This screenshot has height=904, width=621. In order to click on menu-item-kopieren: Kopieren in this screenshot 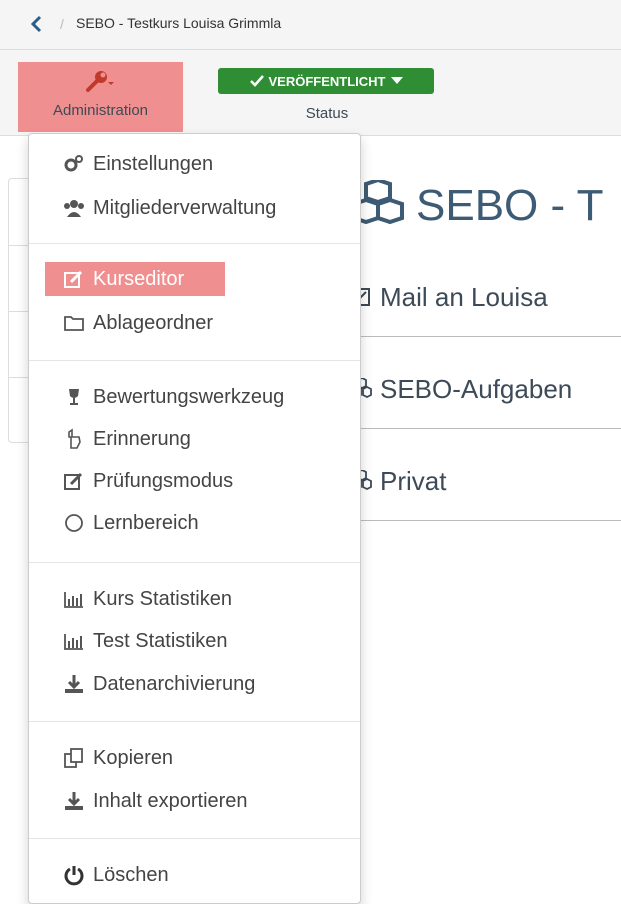, I will do `click(115, 758)`.